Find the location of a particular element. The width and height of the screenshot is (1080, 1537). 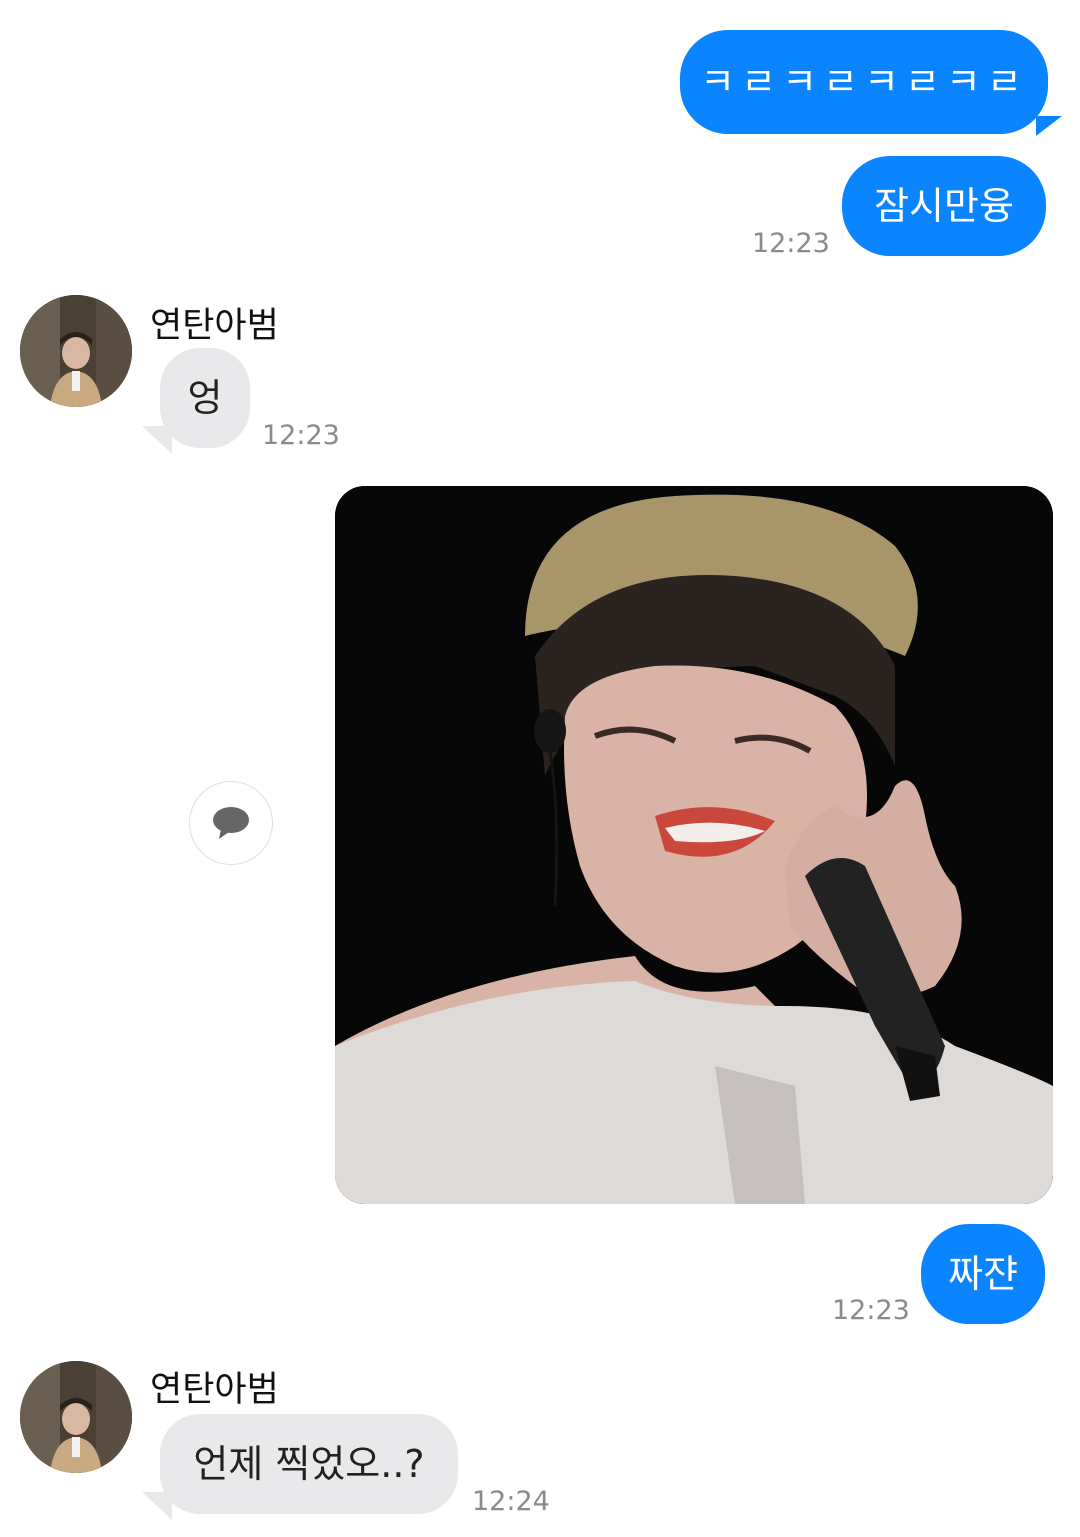

reply-button is located at coordinates (231, 823).